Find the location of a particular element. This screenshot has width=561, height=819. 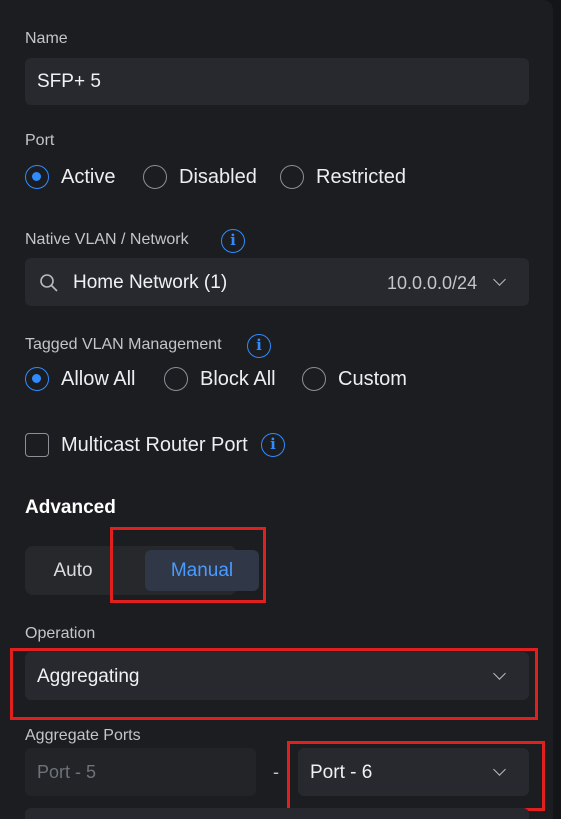

tagged-allow-all-radio is located at coordinates (37, 379).